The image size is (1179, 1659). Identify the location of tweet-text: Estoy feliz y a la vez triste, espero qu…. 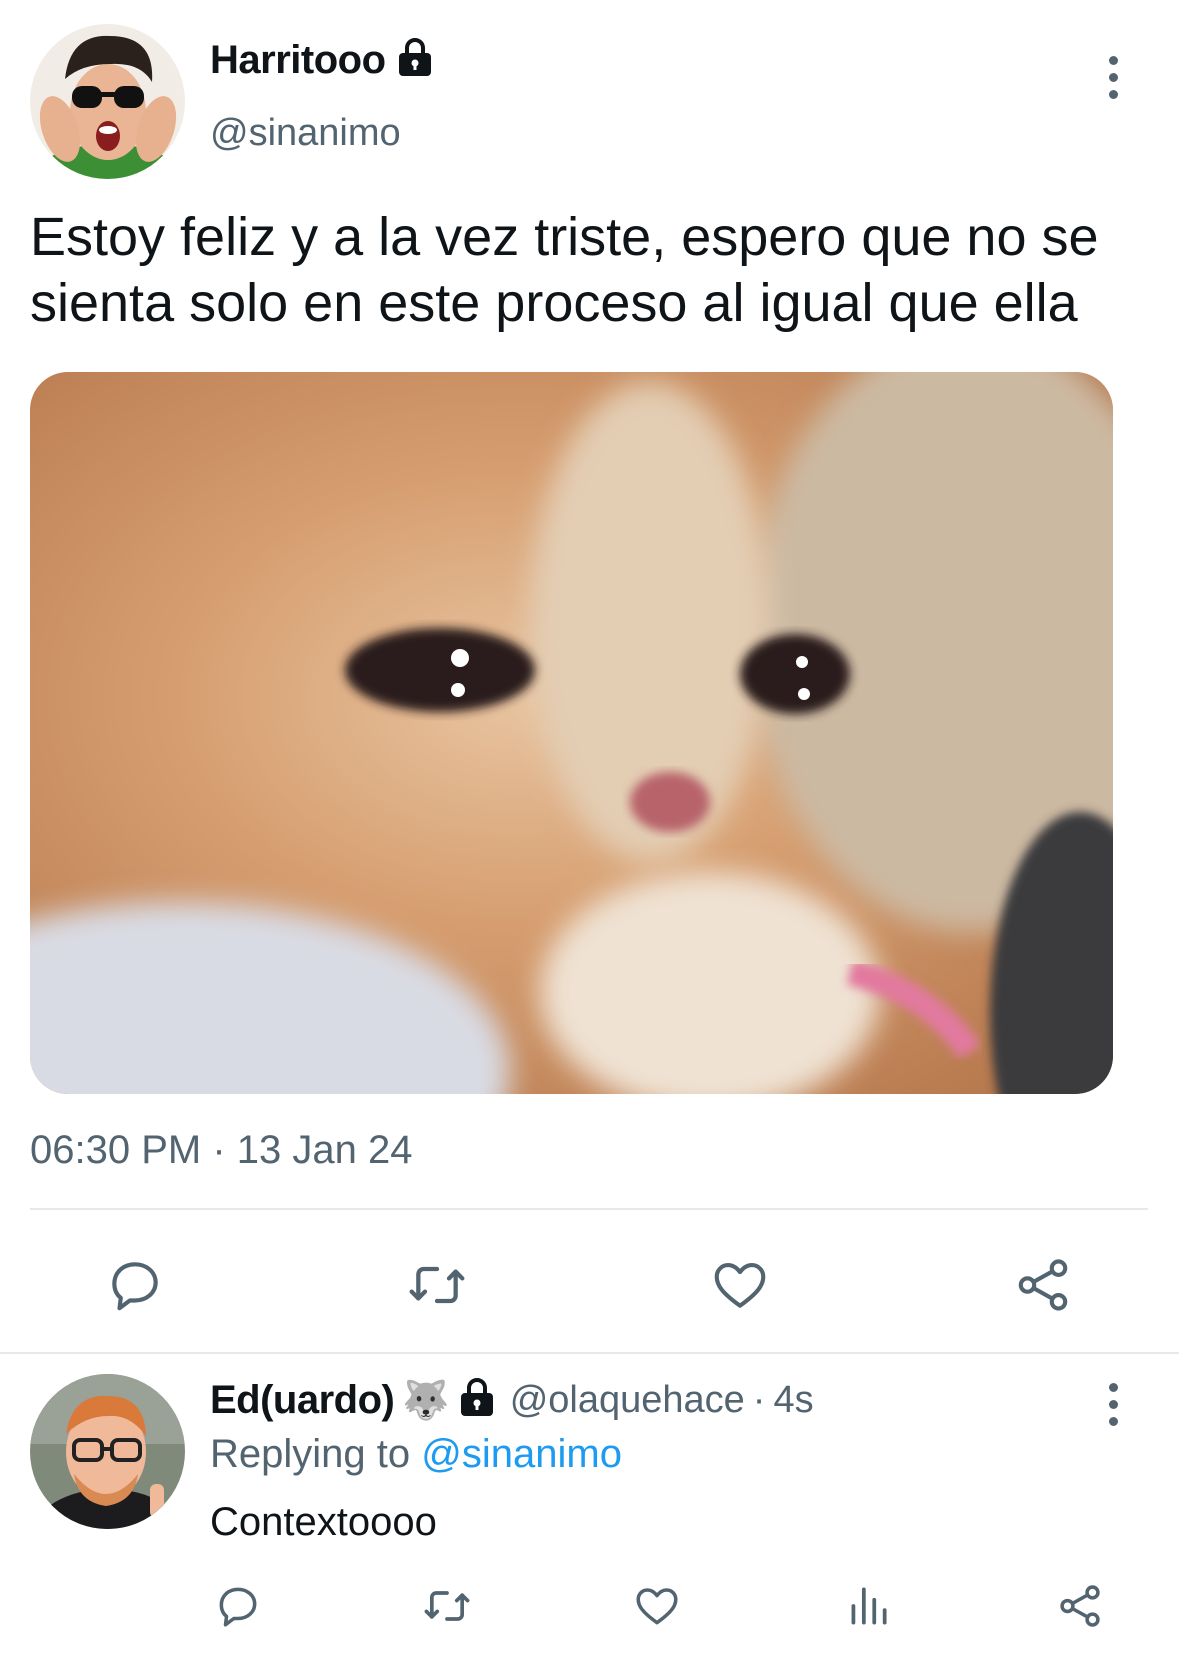
(564, 270).